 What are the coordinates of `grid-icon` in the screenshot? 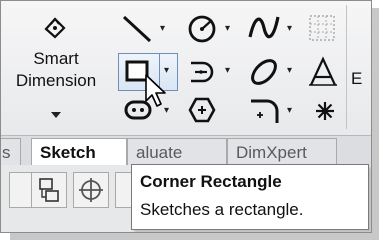 It's located at (322, 28).